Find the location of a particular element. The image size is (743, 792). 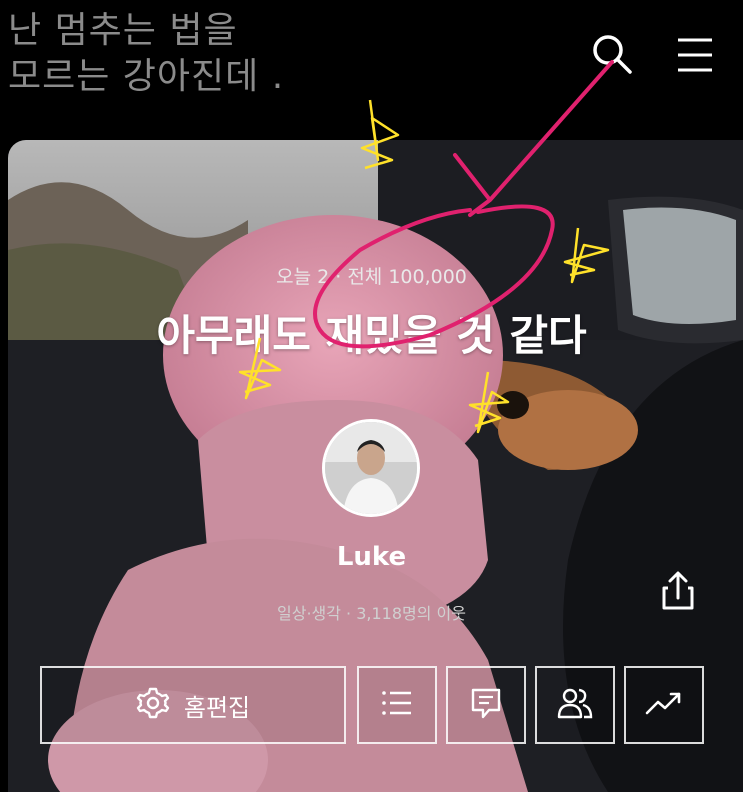

search-icon is located at coordinates (612, 54).